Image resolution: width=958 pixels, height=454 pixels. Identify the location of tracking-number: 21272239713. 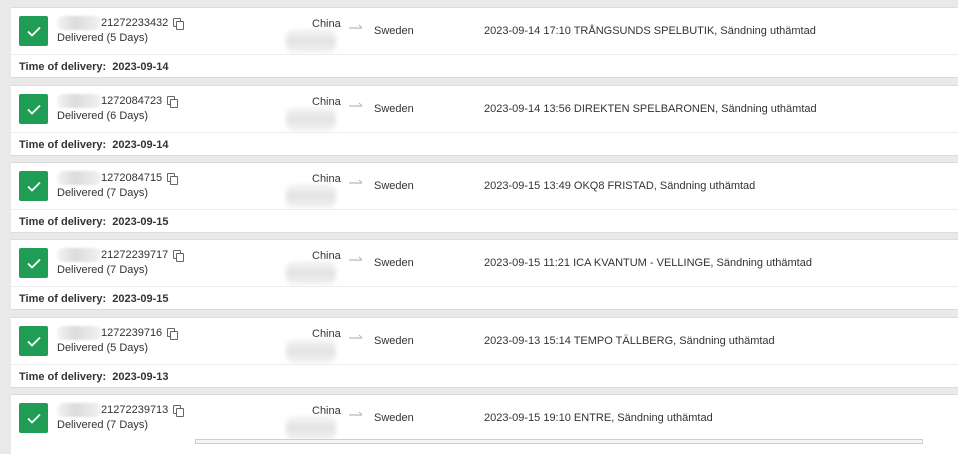
(121, 410).